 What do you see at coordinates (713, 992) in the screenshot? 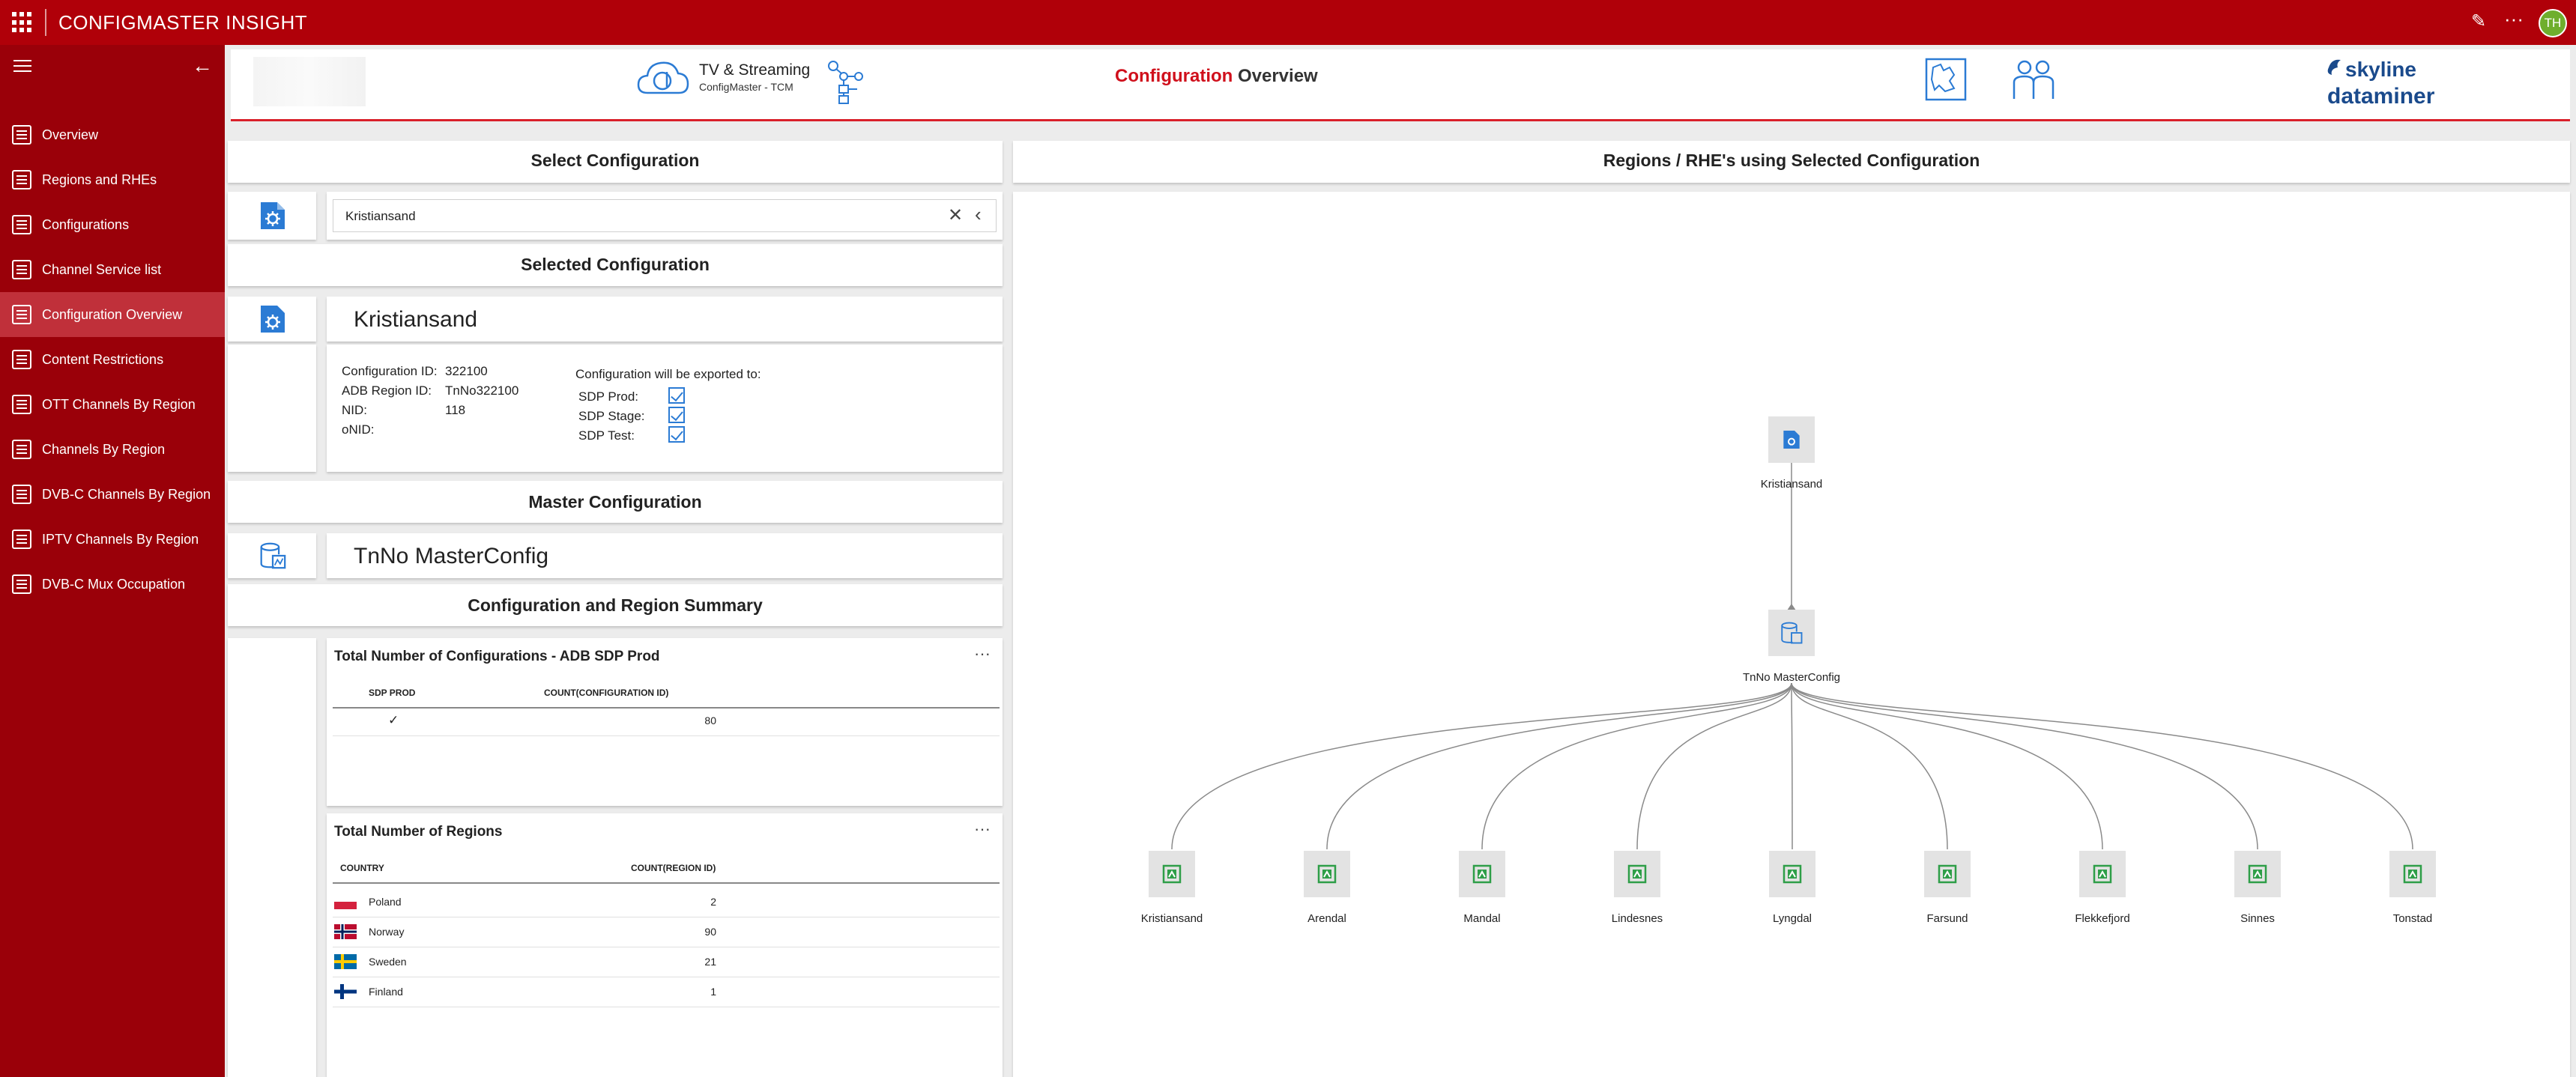
I see `region-count: 1` at bounding box center [713, 992].